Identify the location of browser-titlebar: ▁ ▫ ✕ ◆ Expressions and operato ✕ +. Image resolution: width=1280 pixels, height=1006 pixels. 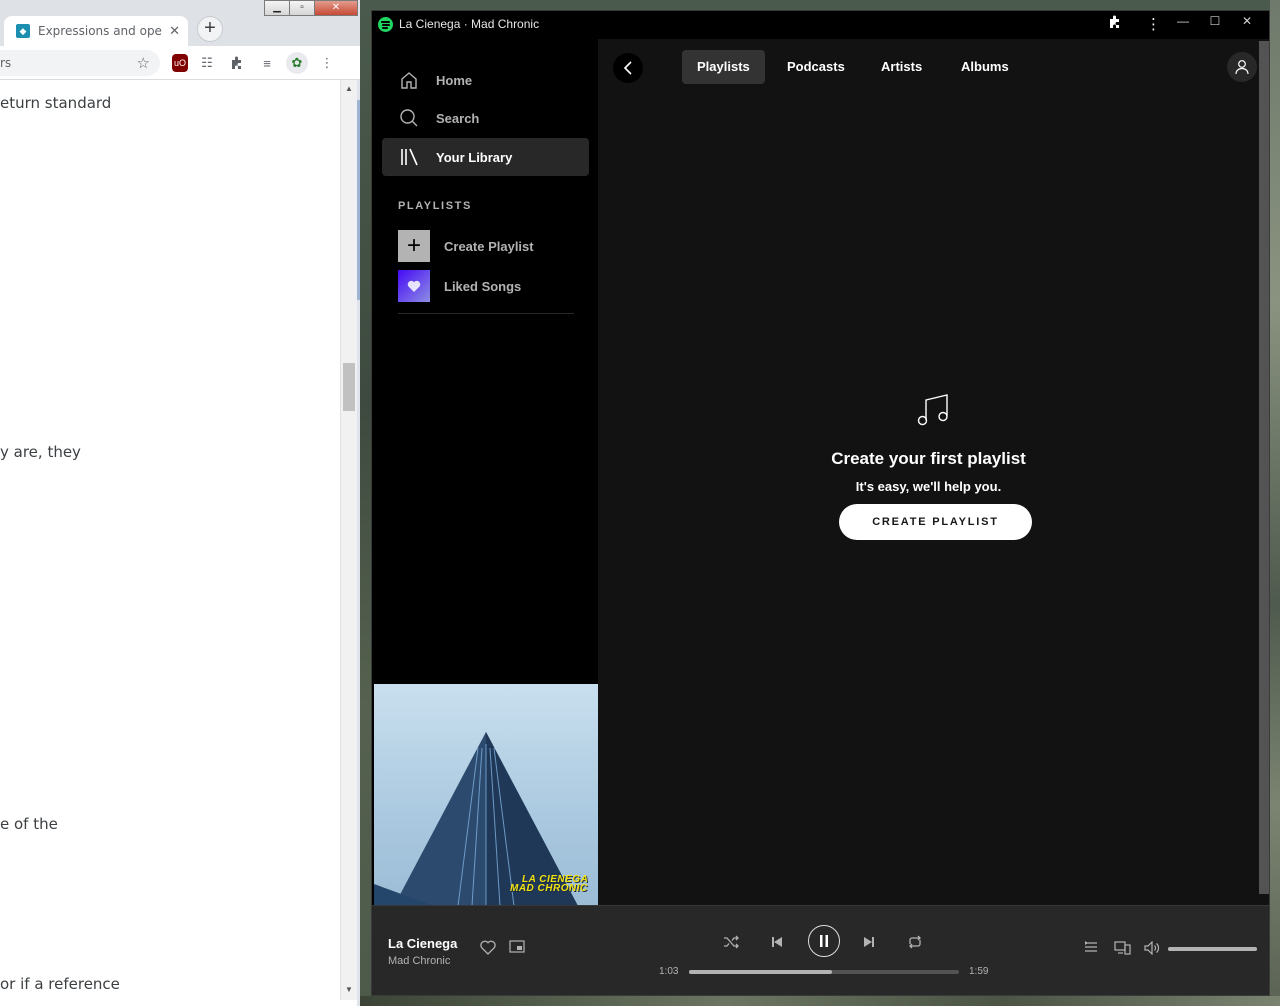
(180, 23).